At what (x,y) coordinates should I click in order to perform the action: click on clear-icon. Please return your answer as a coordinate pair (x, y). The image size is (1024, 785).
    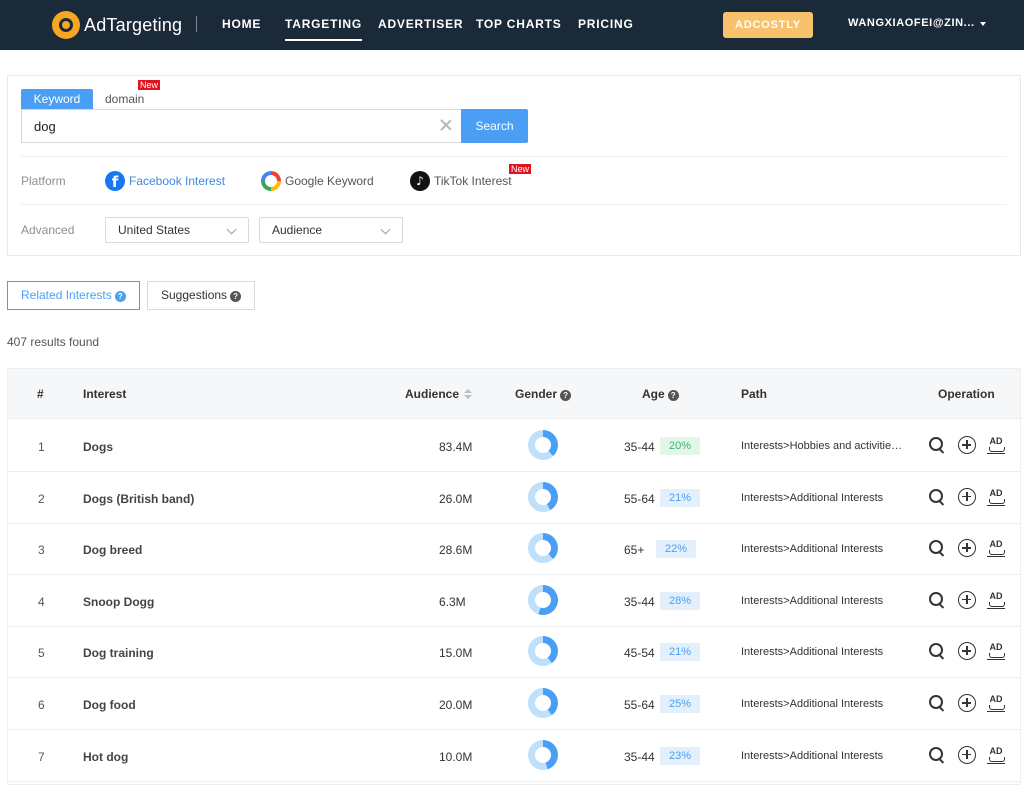
    Looking at the image, I should click on (446, 125).